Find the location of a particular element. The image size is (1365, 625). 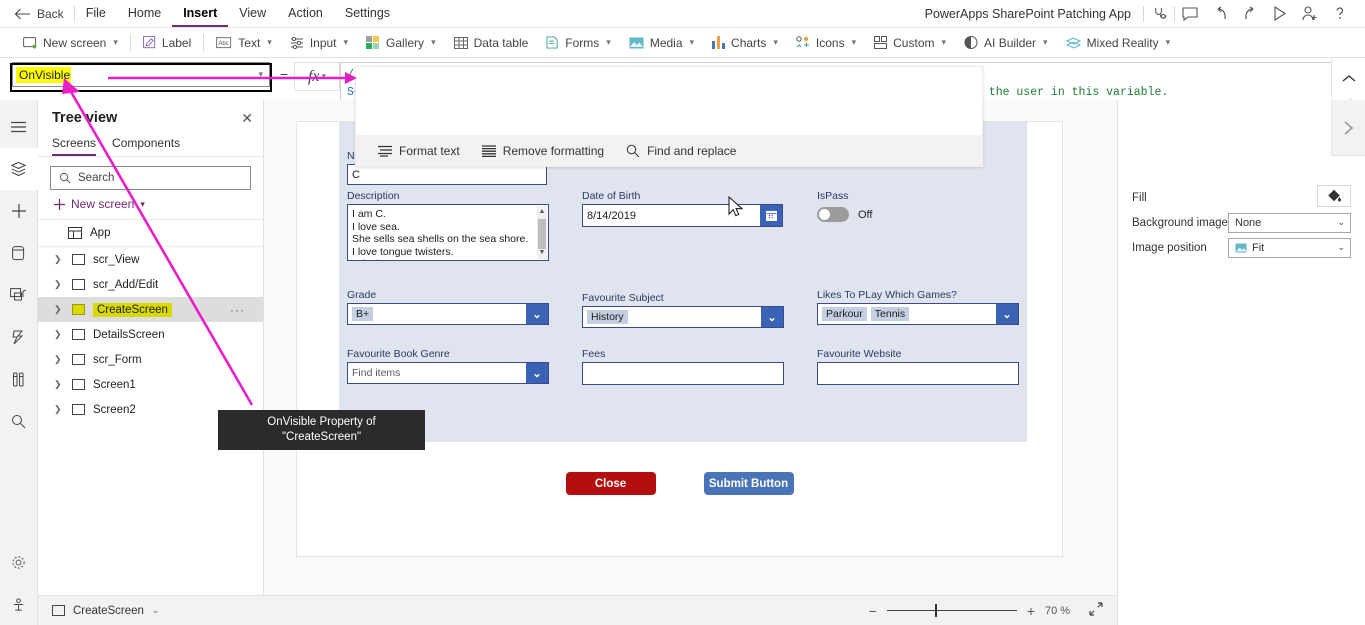

menu-item-action: Action is located at coordinates (305, 13).